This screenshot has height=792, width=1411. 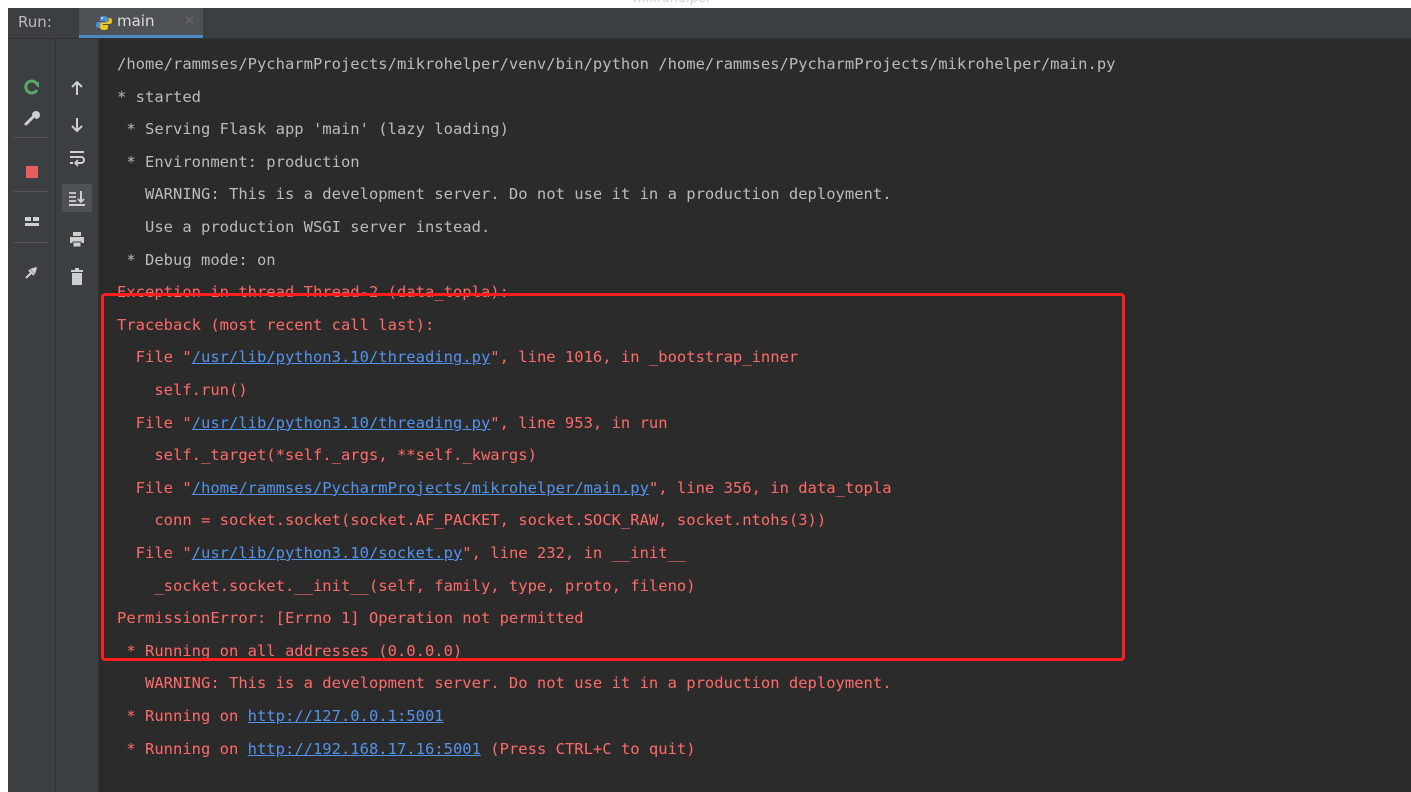 I want to click on console-line: self.run(), so click(x=182, y=390).